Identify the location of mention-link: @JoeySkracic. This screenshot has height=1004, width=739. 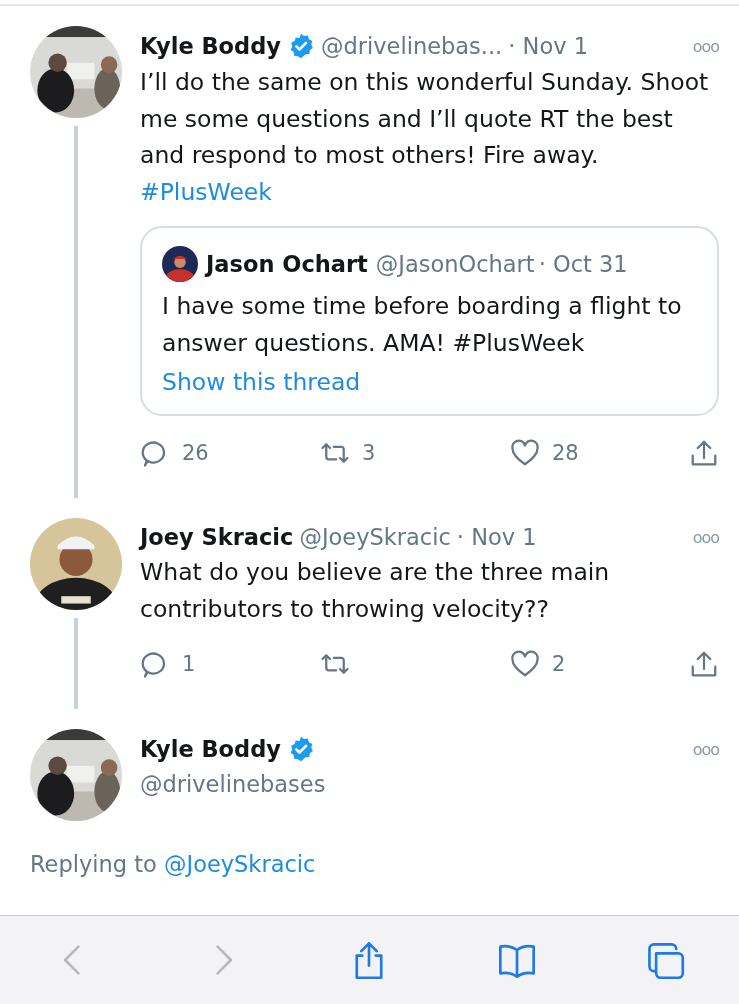
(240, 864).